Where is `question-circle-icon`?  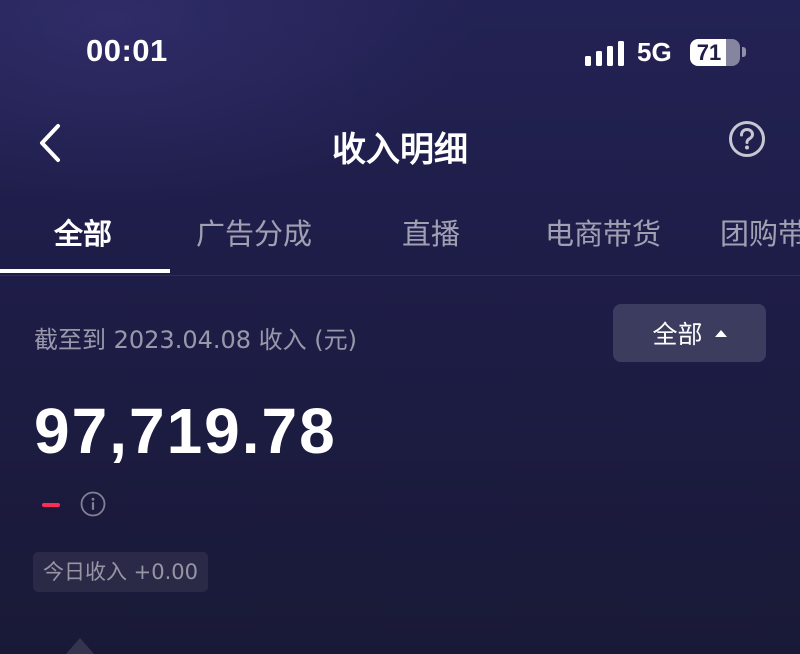
question-circle-icon is located at coordinates (747, 139).